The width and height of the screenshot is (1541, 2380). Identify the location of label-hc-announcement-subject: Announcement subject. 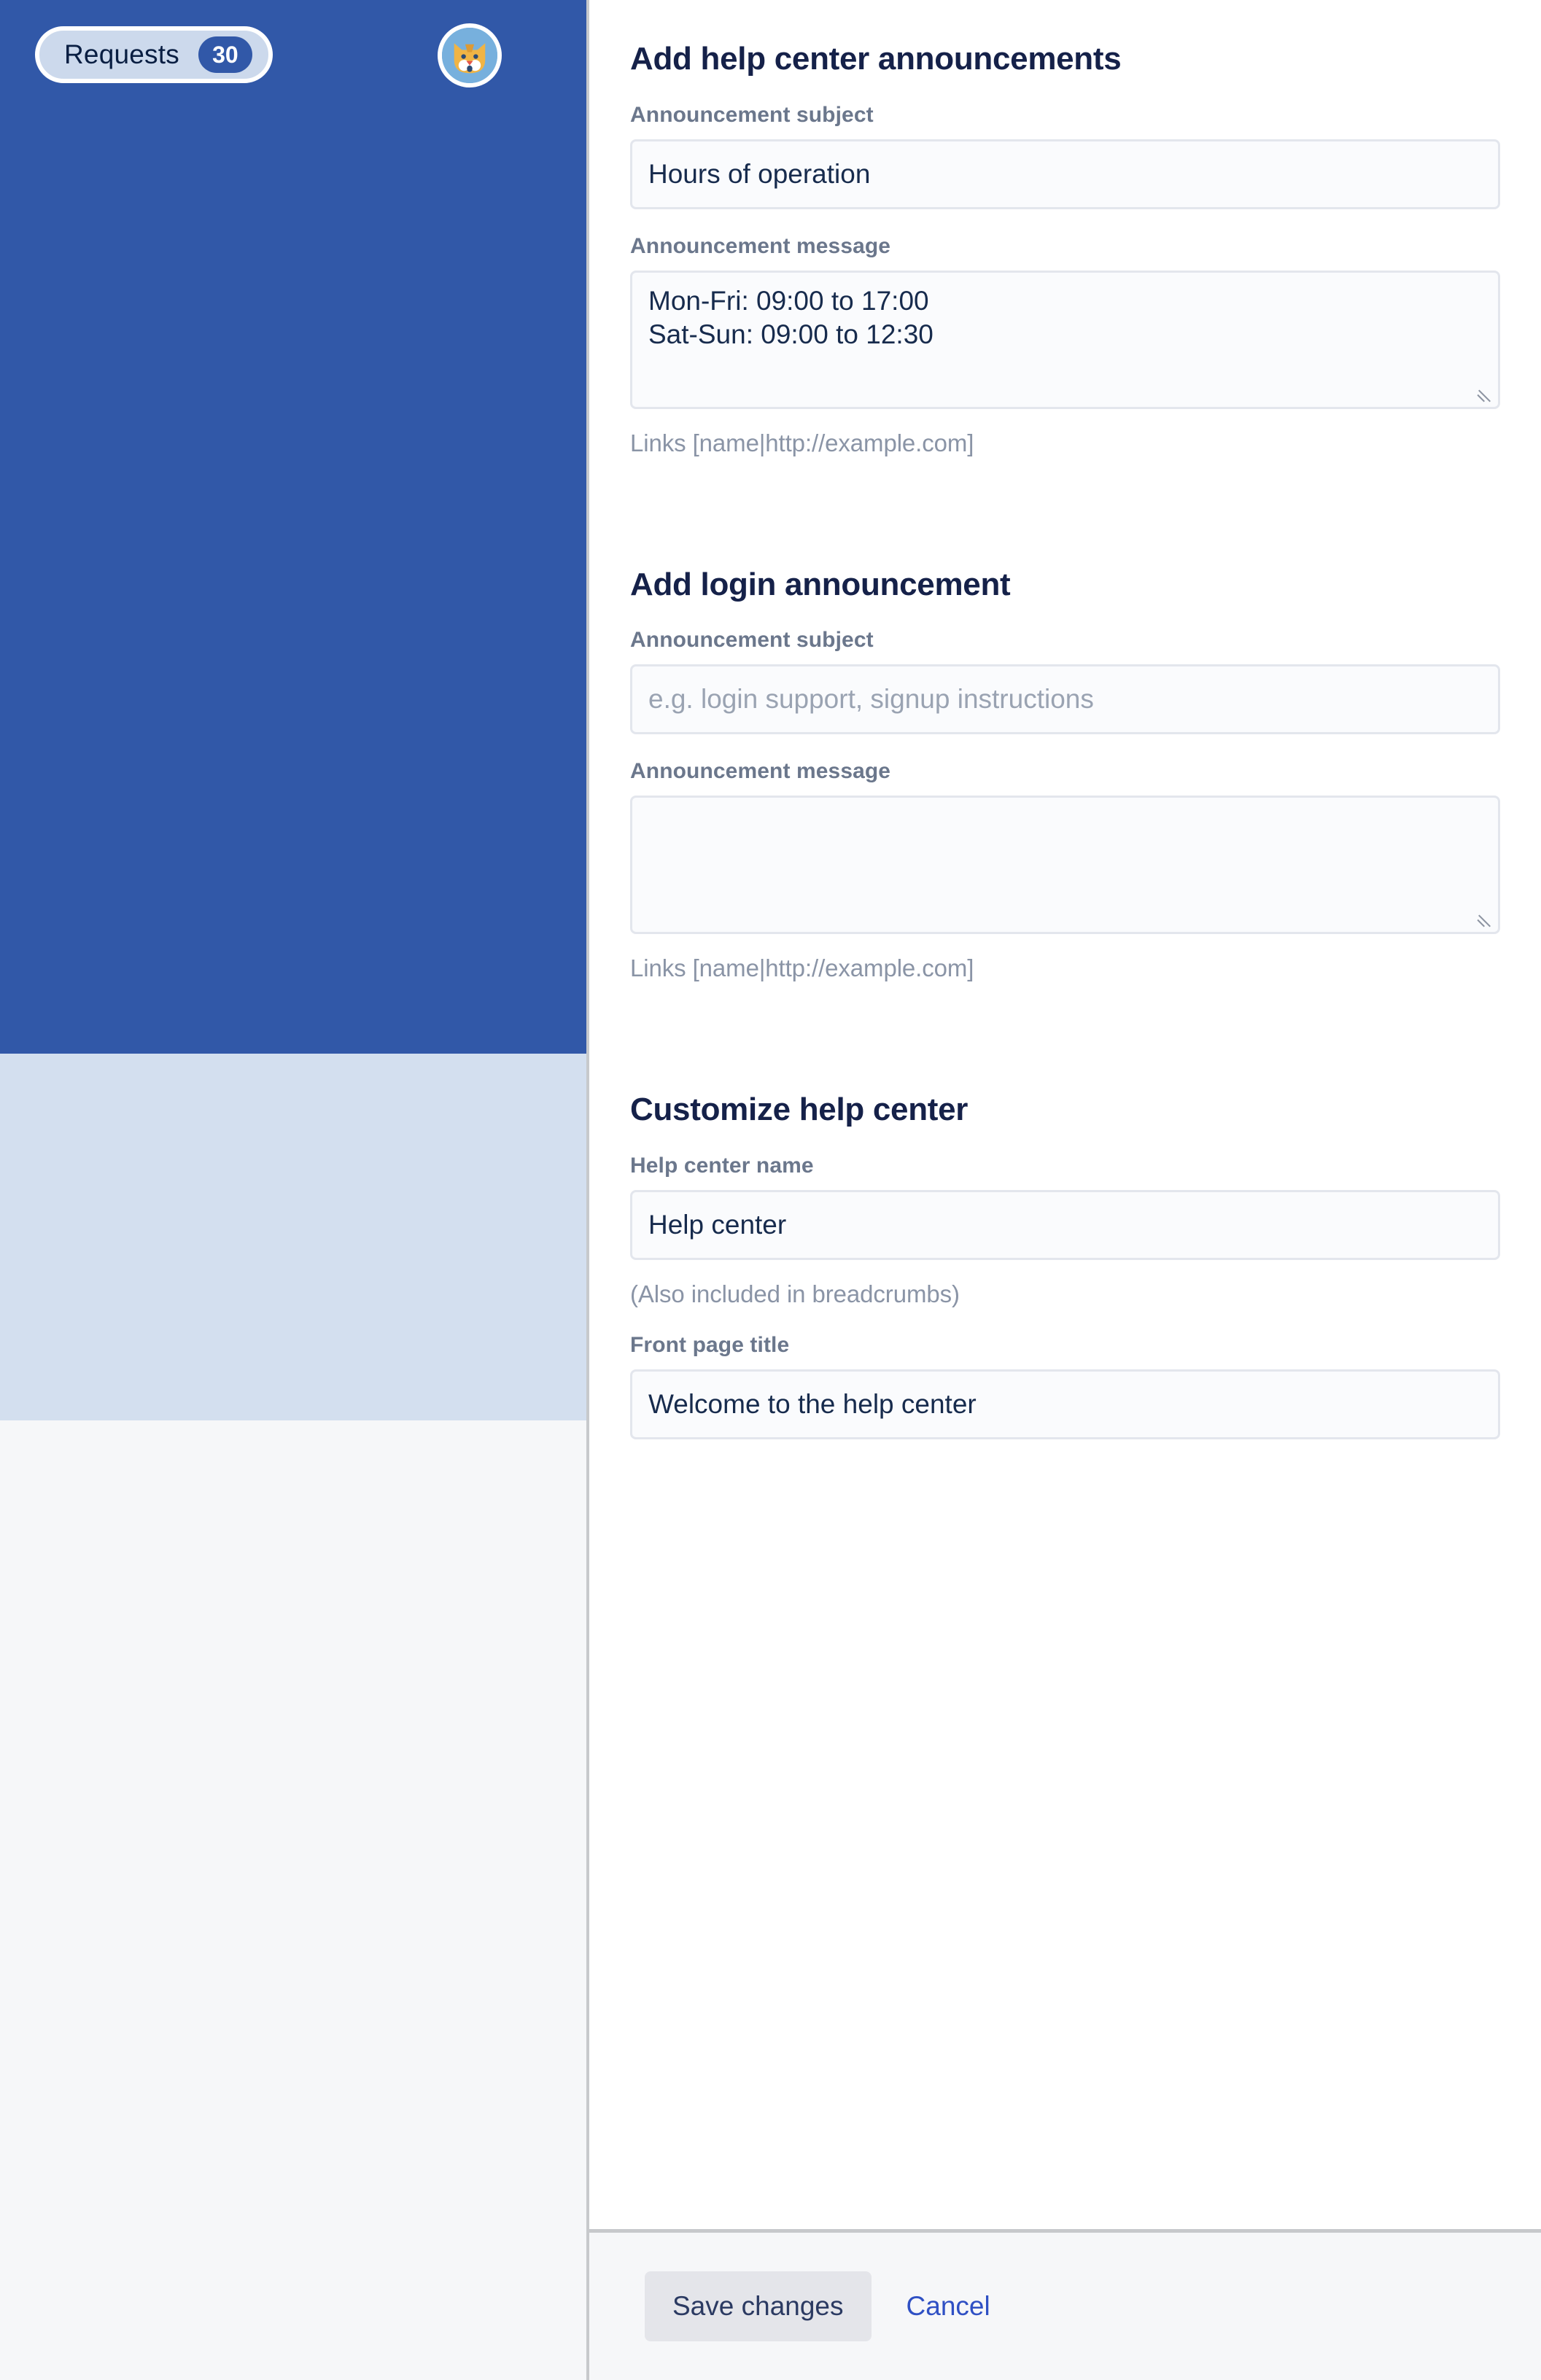
(752, 114).